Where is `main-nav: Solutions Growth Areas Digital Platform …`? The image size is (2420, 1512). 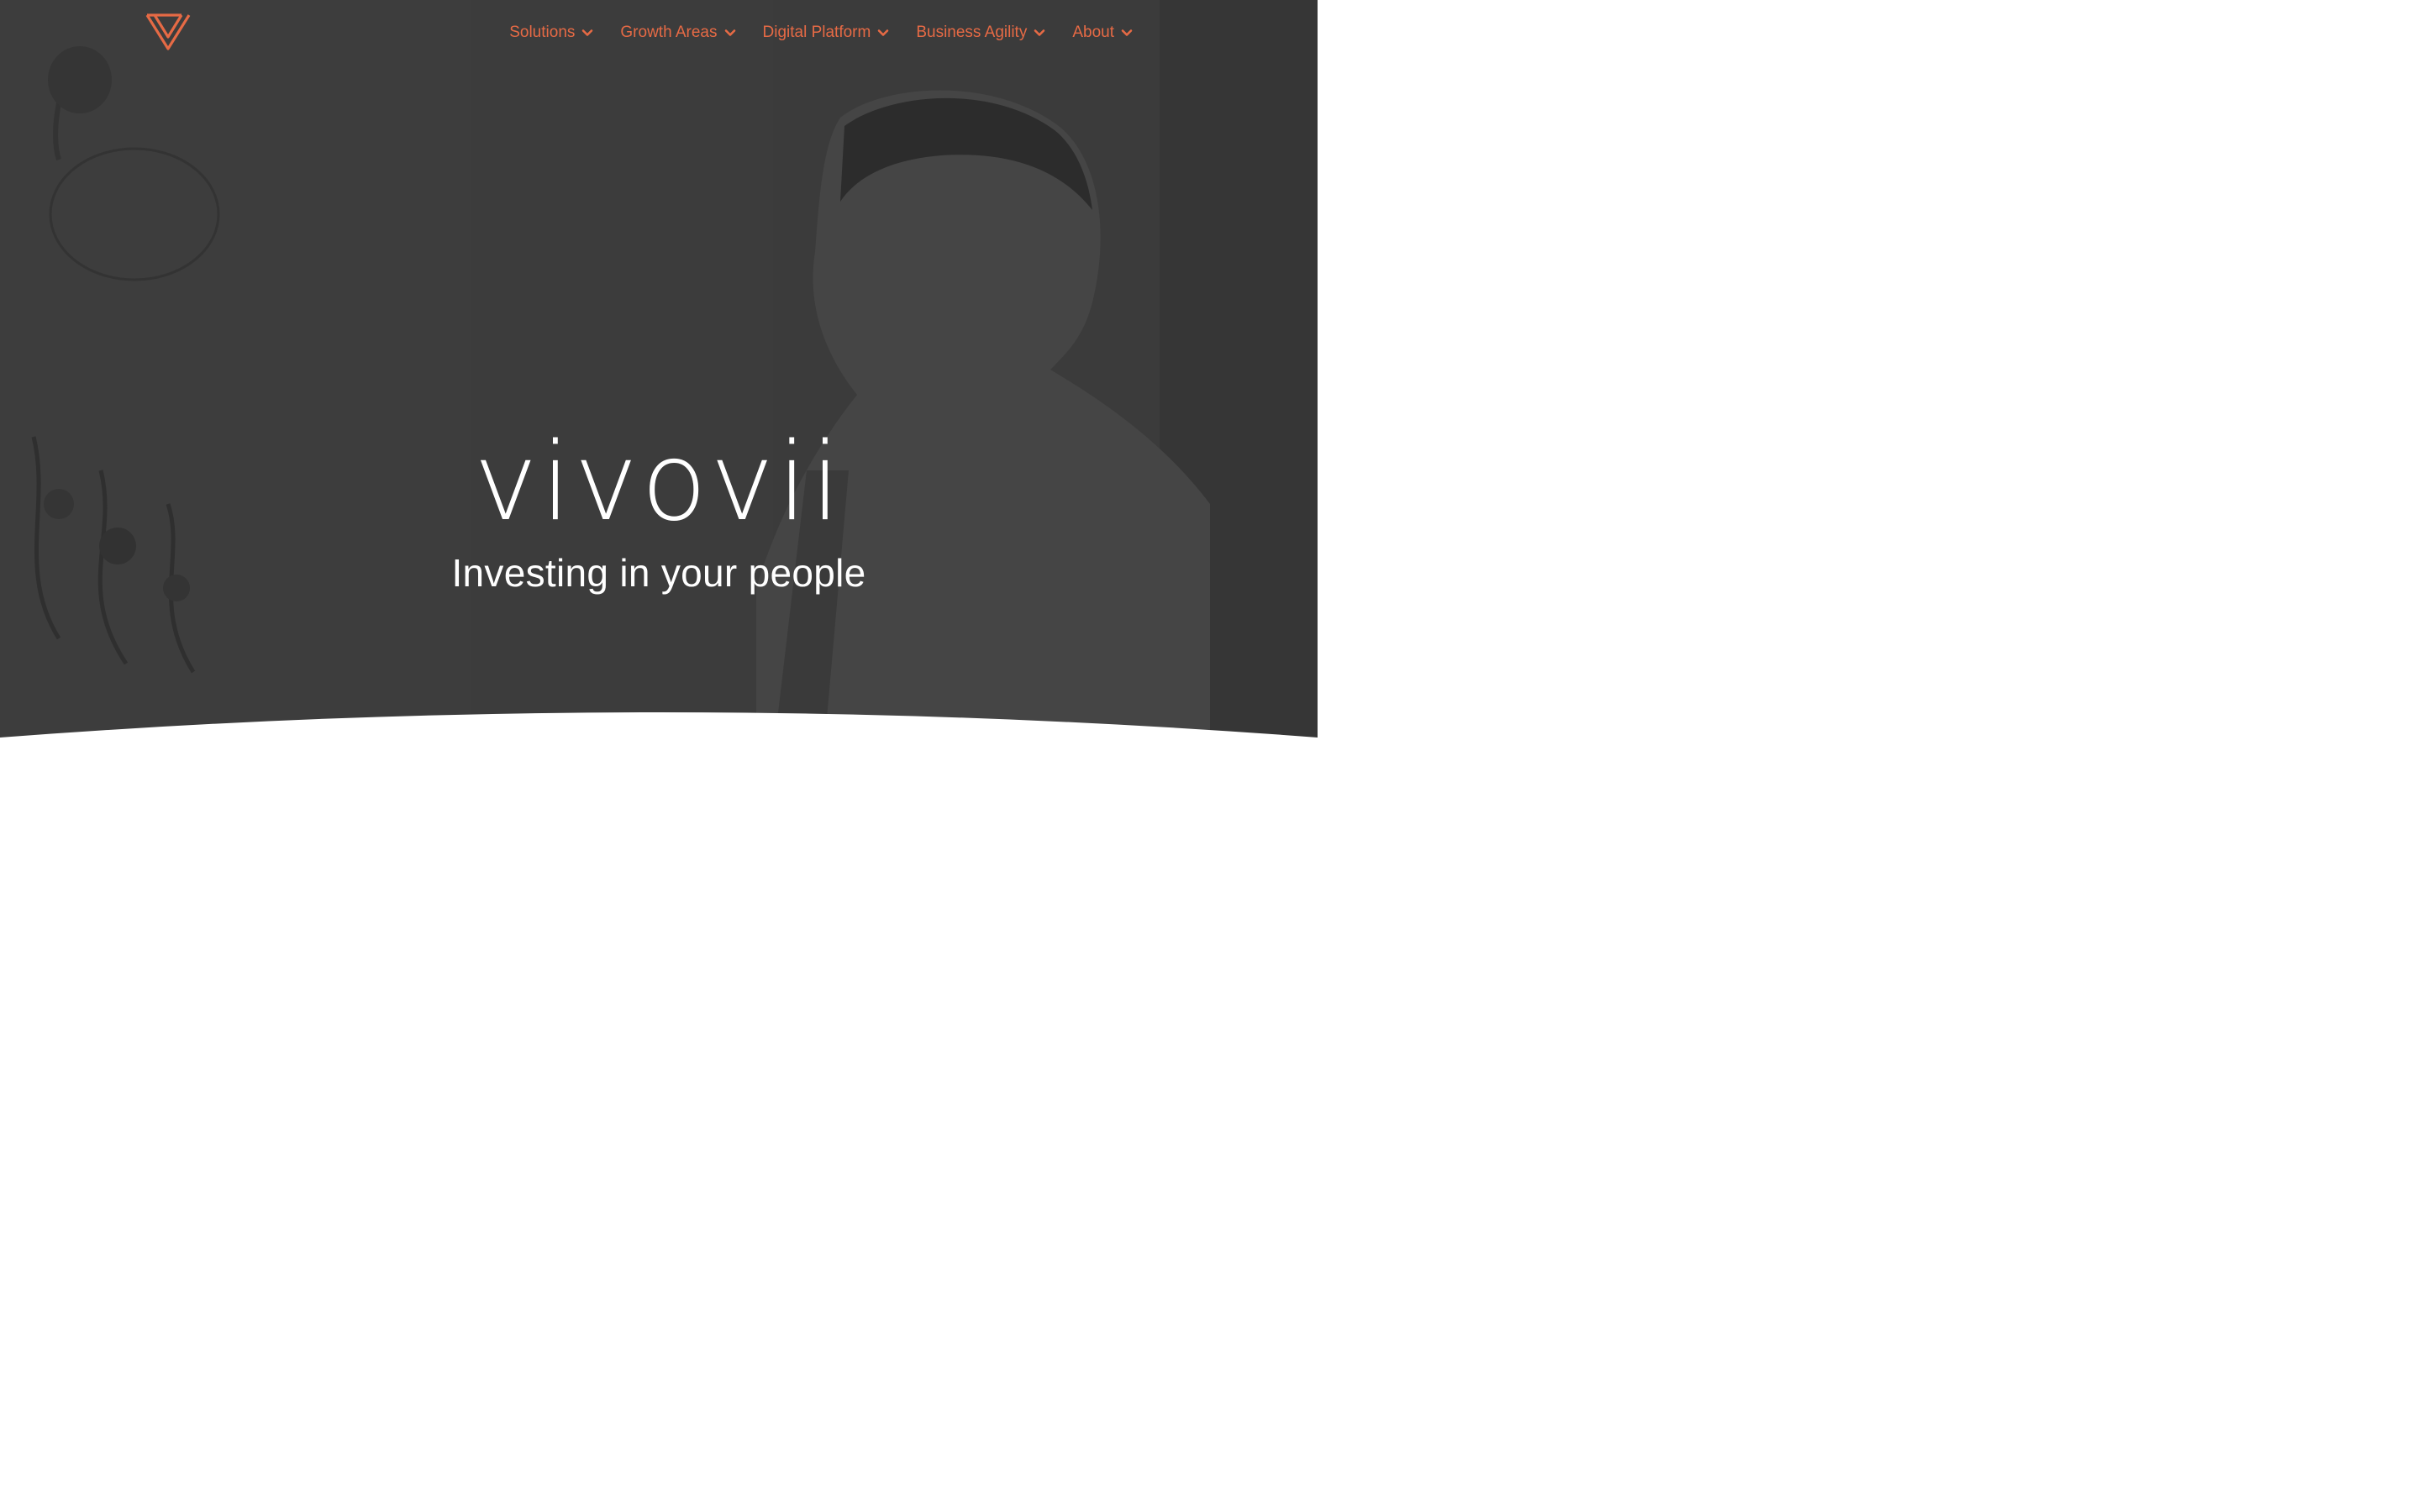
main-nav: Solutions Growth Areas Digital Platform … is located at coordinates (821, 32).